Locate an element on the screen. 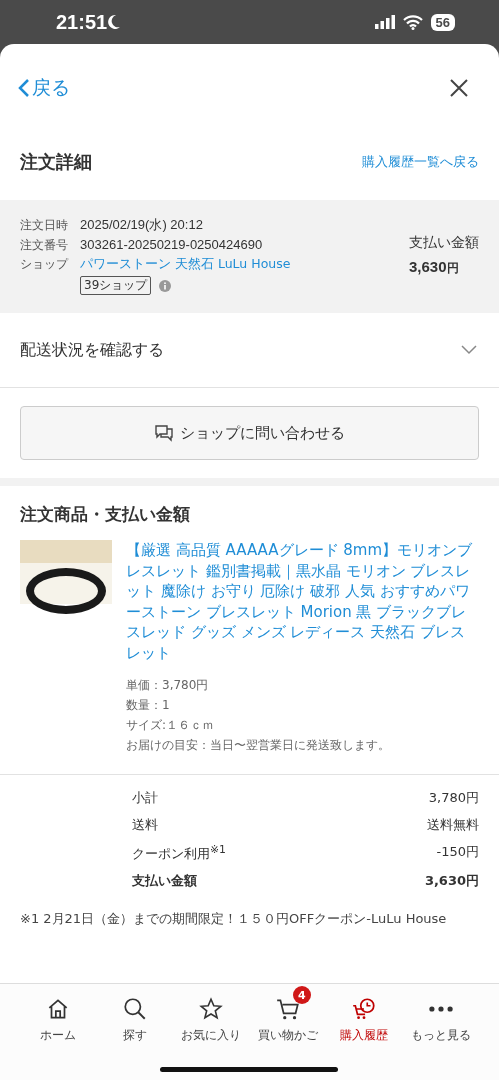 Image resolution: width=499 pixels, height=1080 pixels. total-value: 送料無料 is located at coordinates (453, 825).